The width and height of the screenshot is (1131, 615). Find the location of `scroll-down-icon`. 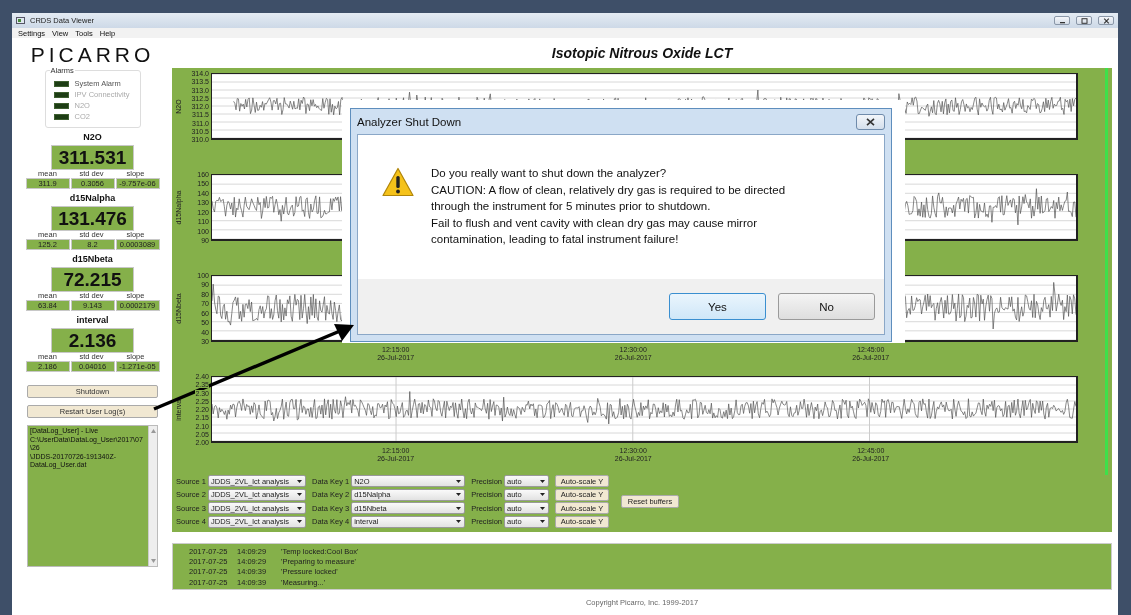

scroll-down-icon is located at coordinates (153, 561).